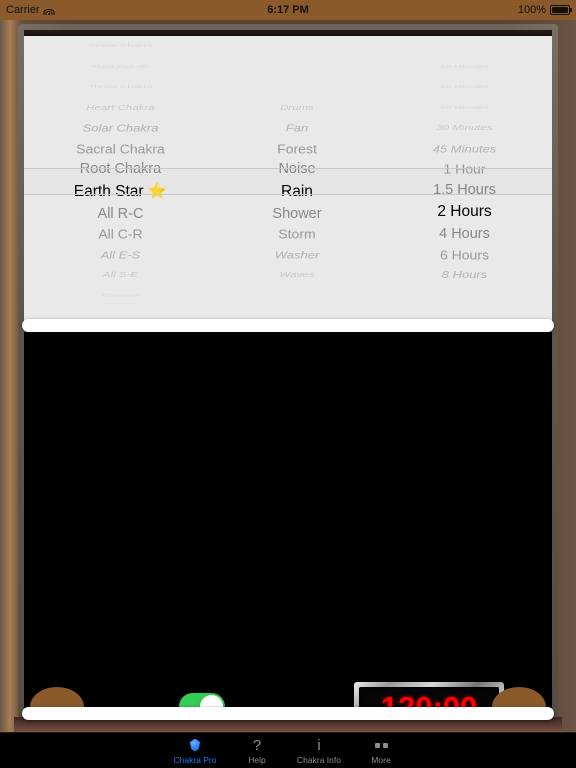 Image resolution: width=576 pixels, height=768 pixels. I want to click on picker-option: Shower, so click(297, 214).